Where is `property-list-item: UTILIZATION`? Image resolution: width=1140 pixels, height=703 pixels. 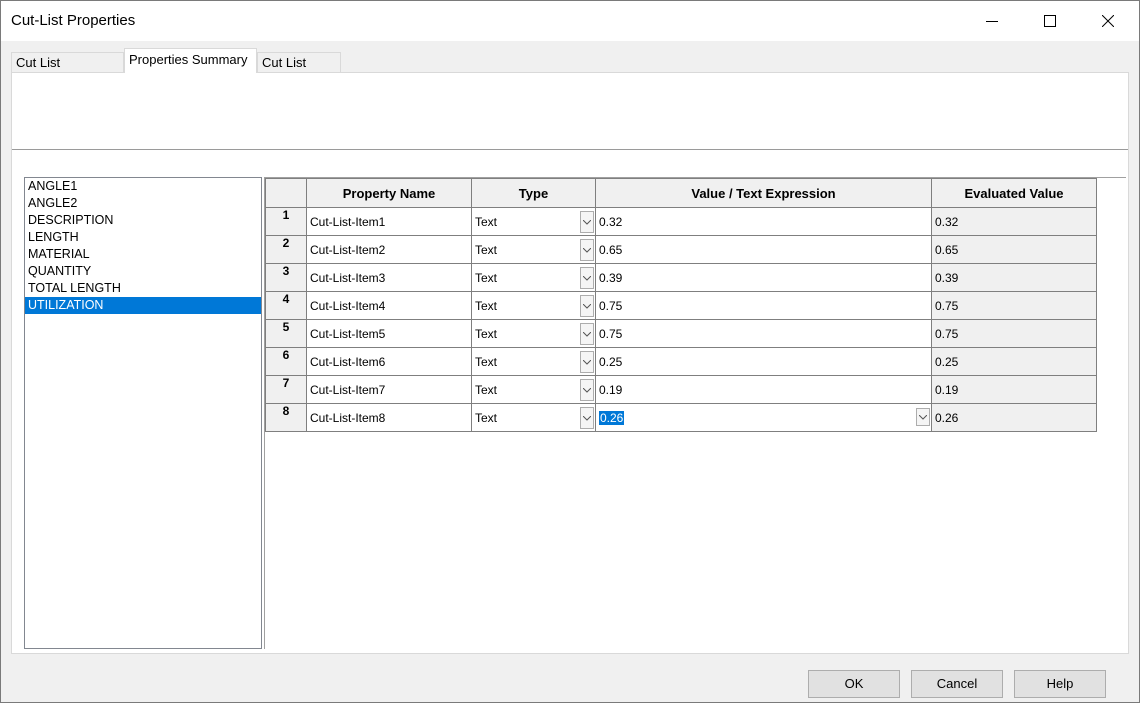
property-list-item: UTILIZATION is located at coordinates (143, 305).